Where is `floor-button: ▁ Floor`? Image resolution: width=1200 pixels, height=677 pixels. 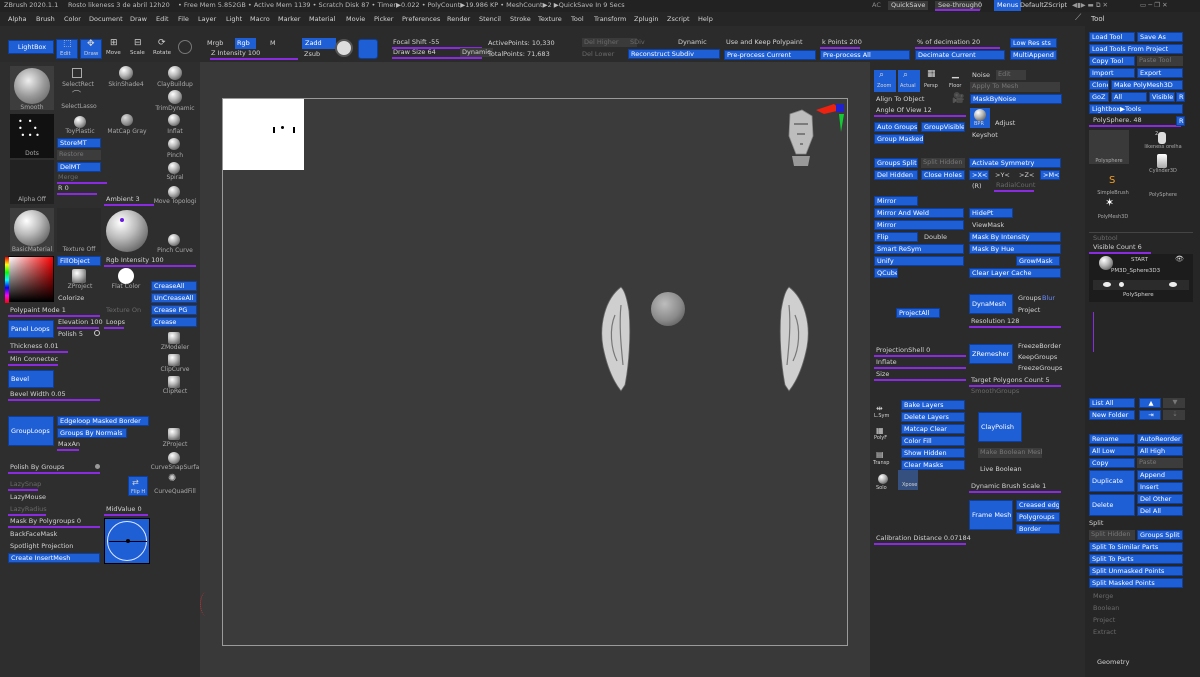 floor-button: ▁ Floor is located at coordinates (957, 81).